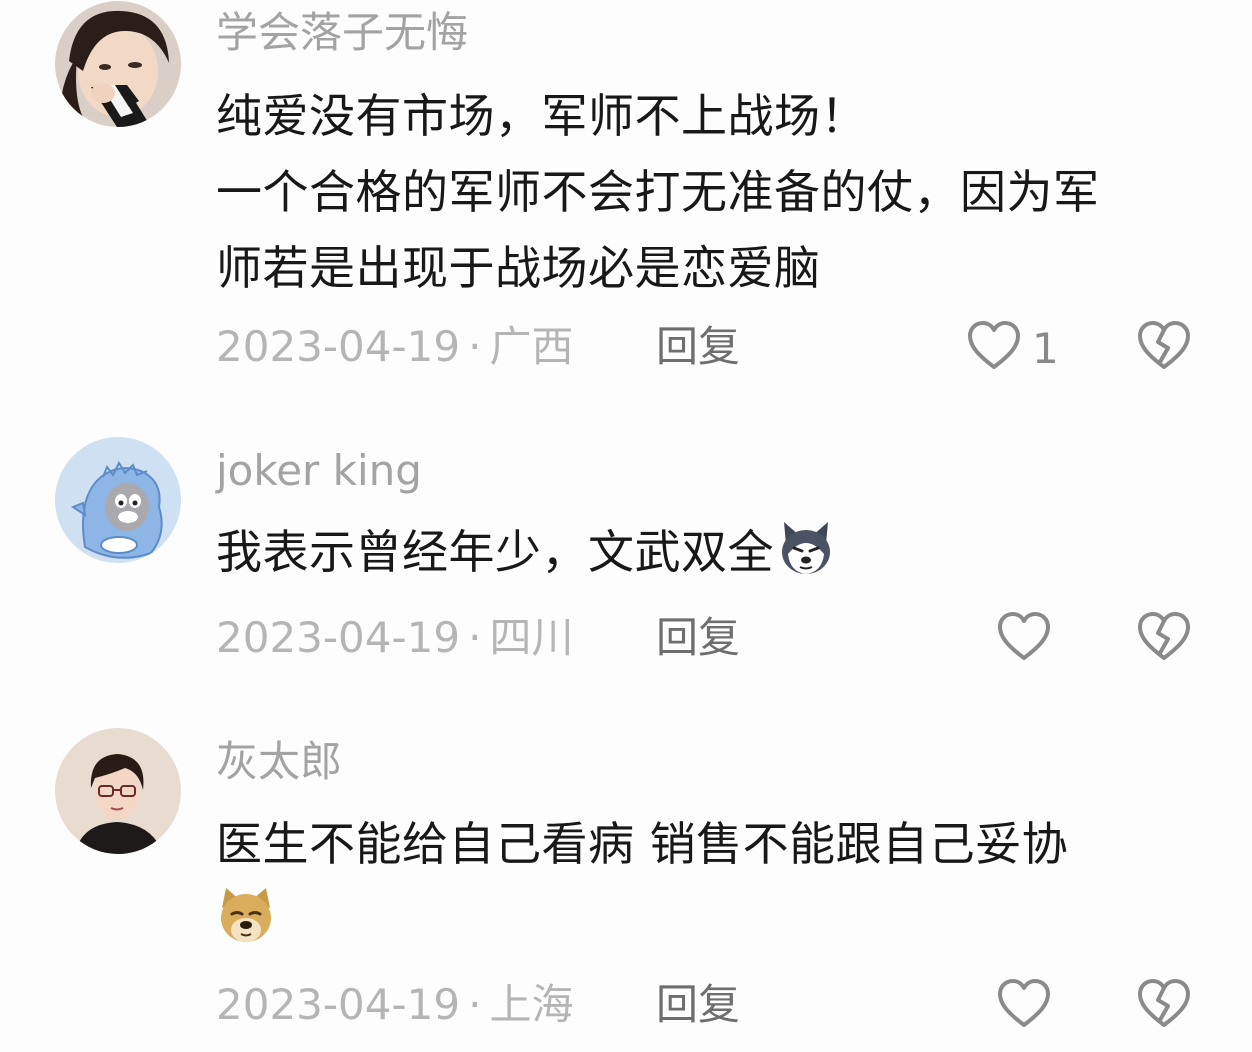  What do you see at coordinates (319, 471) in the screenshot?
I see `username: joker king` at bounding box center [319, 471].